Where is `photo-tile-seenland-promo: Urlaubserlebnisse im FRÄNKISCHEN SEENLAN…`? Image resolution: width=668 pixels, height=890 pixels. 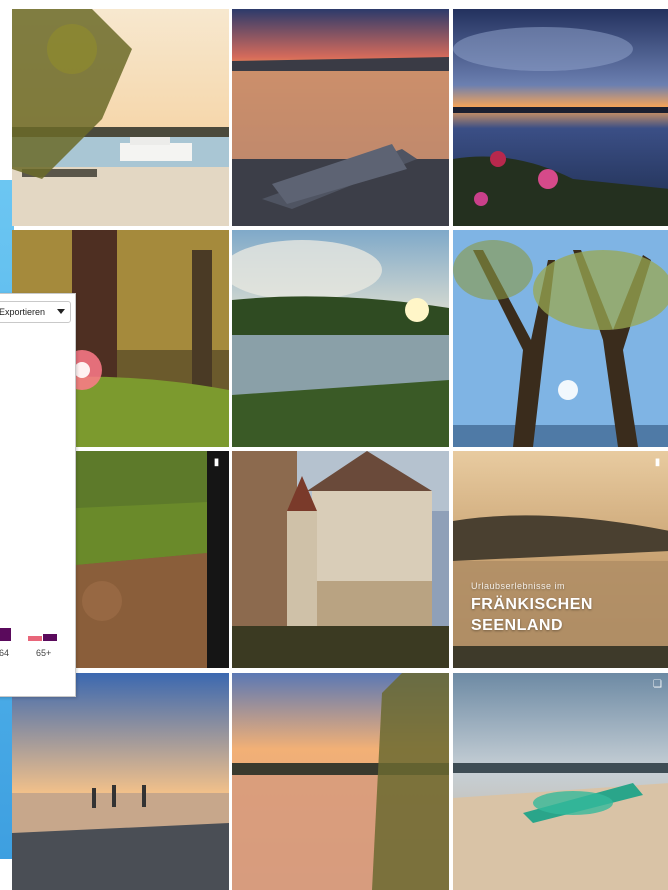
photo-tile-seenland-promo: Urlaubserlebnisse im FRÄNKISCHEN SEENLAN… is located at coordinates (560, 559).